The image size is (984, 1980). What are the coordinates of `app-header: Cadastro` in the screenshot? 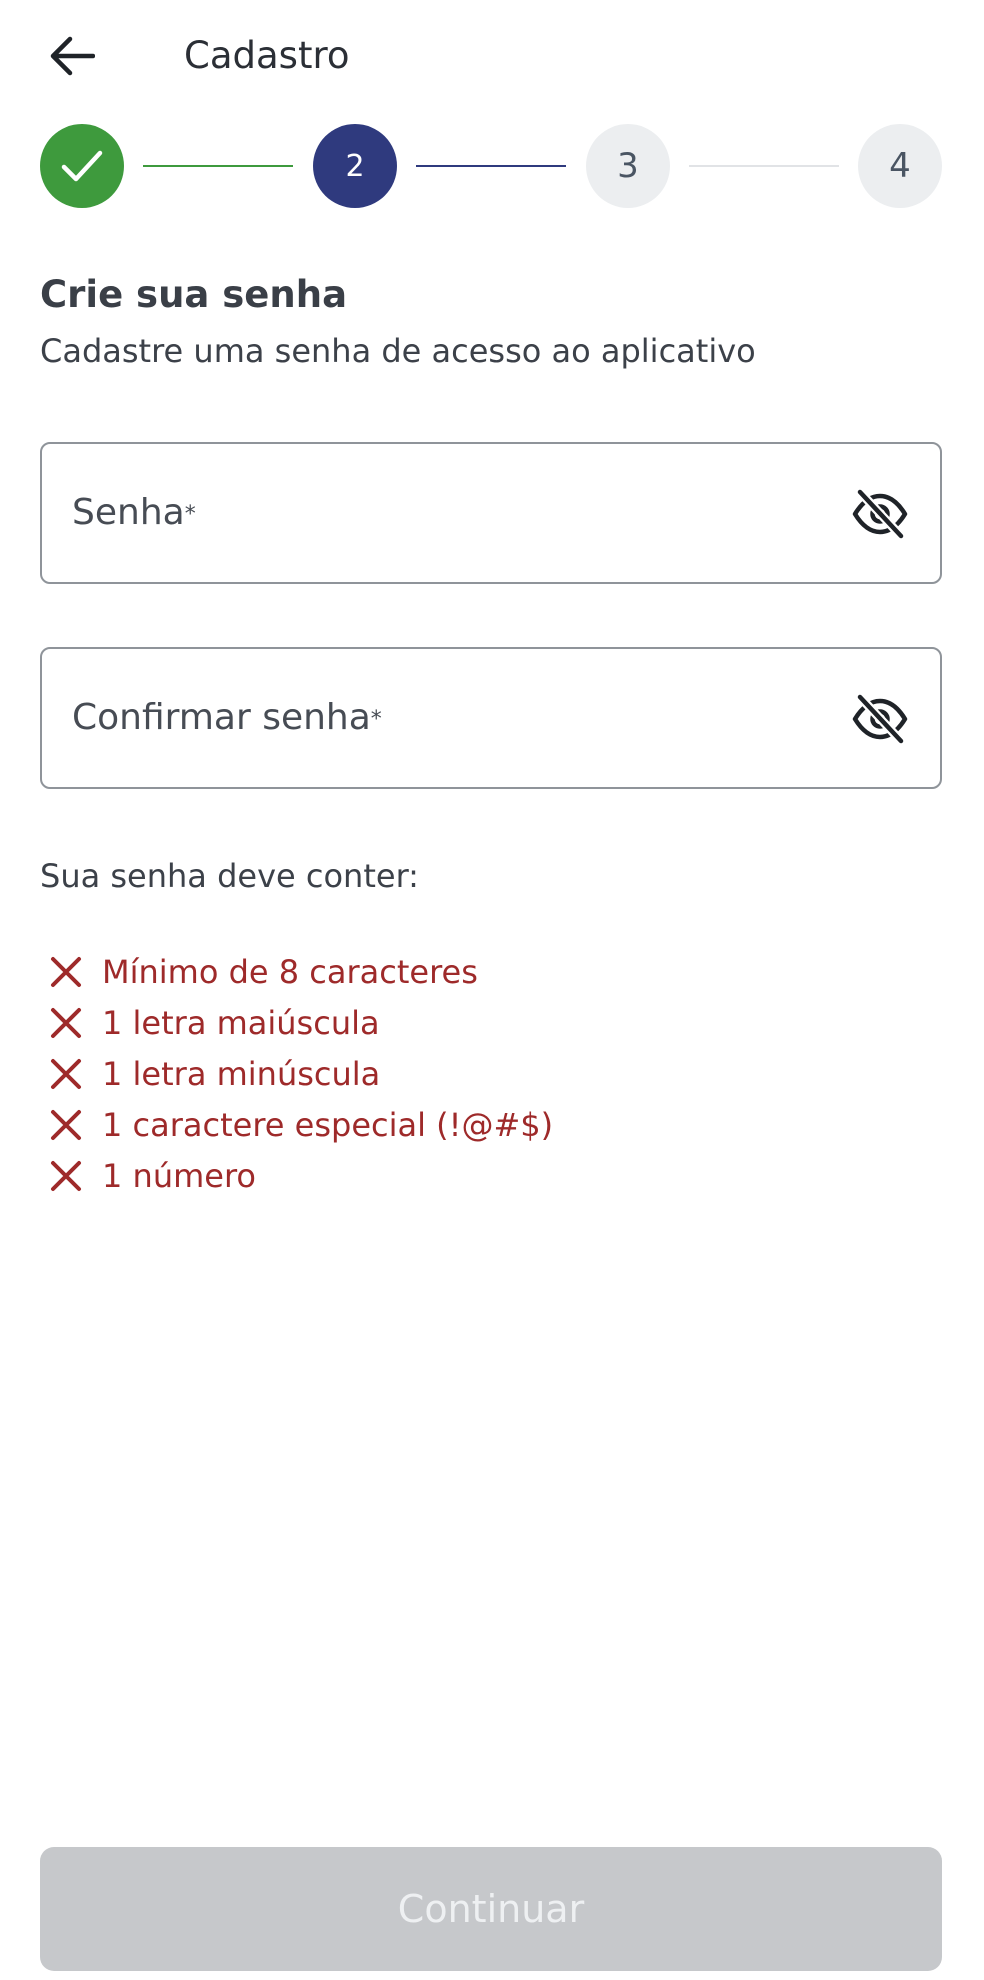 It's located at (492, 56).